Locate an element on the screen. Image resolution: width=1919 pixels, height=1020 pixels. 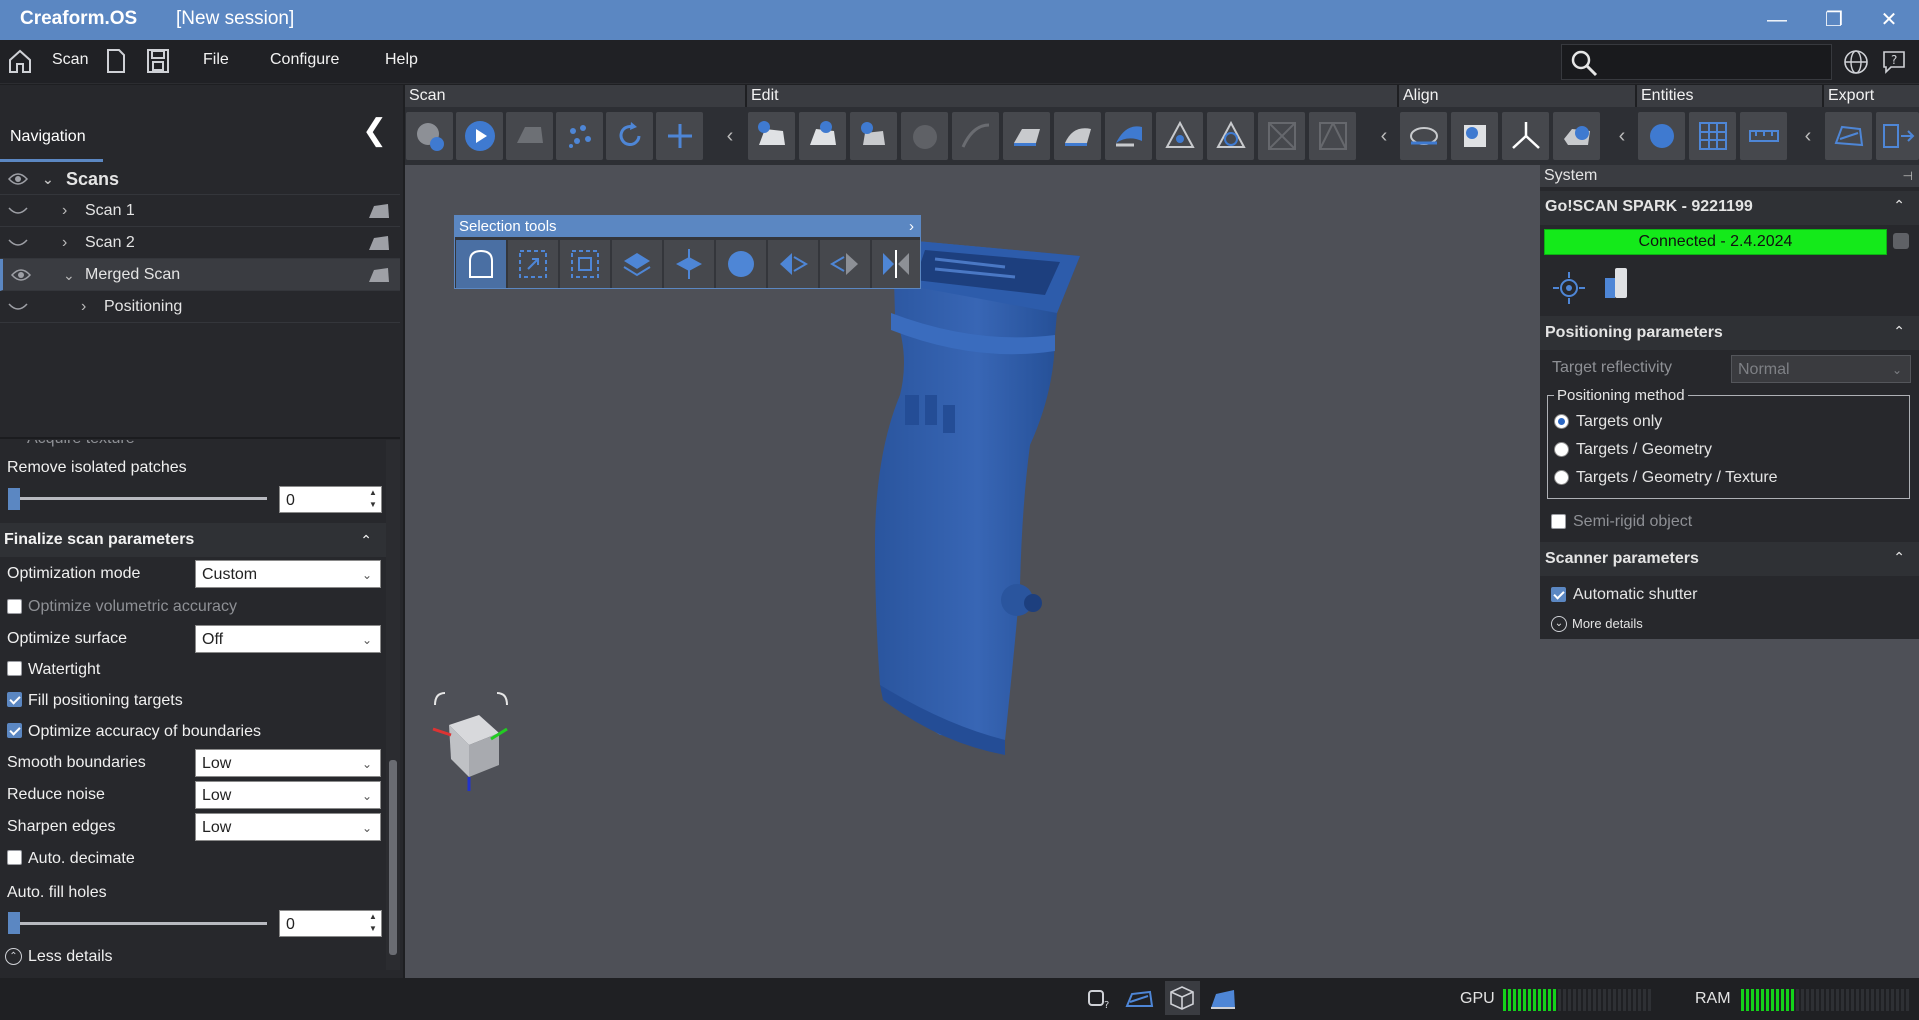
edit-sphere-button is located at coordinates (924, 136).